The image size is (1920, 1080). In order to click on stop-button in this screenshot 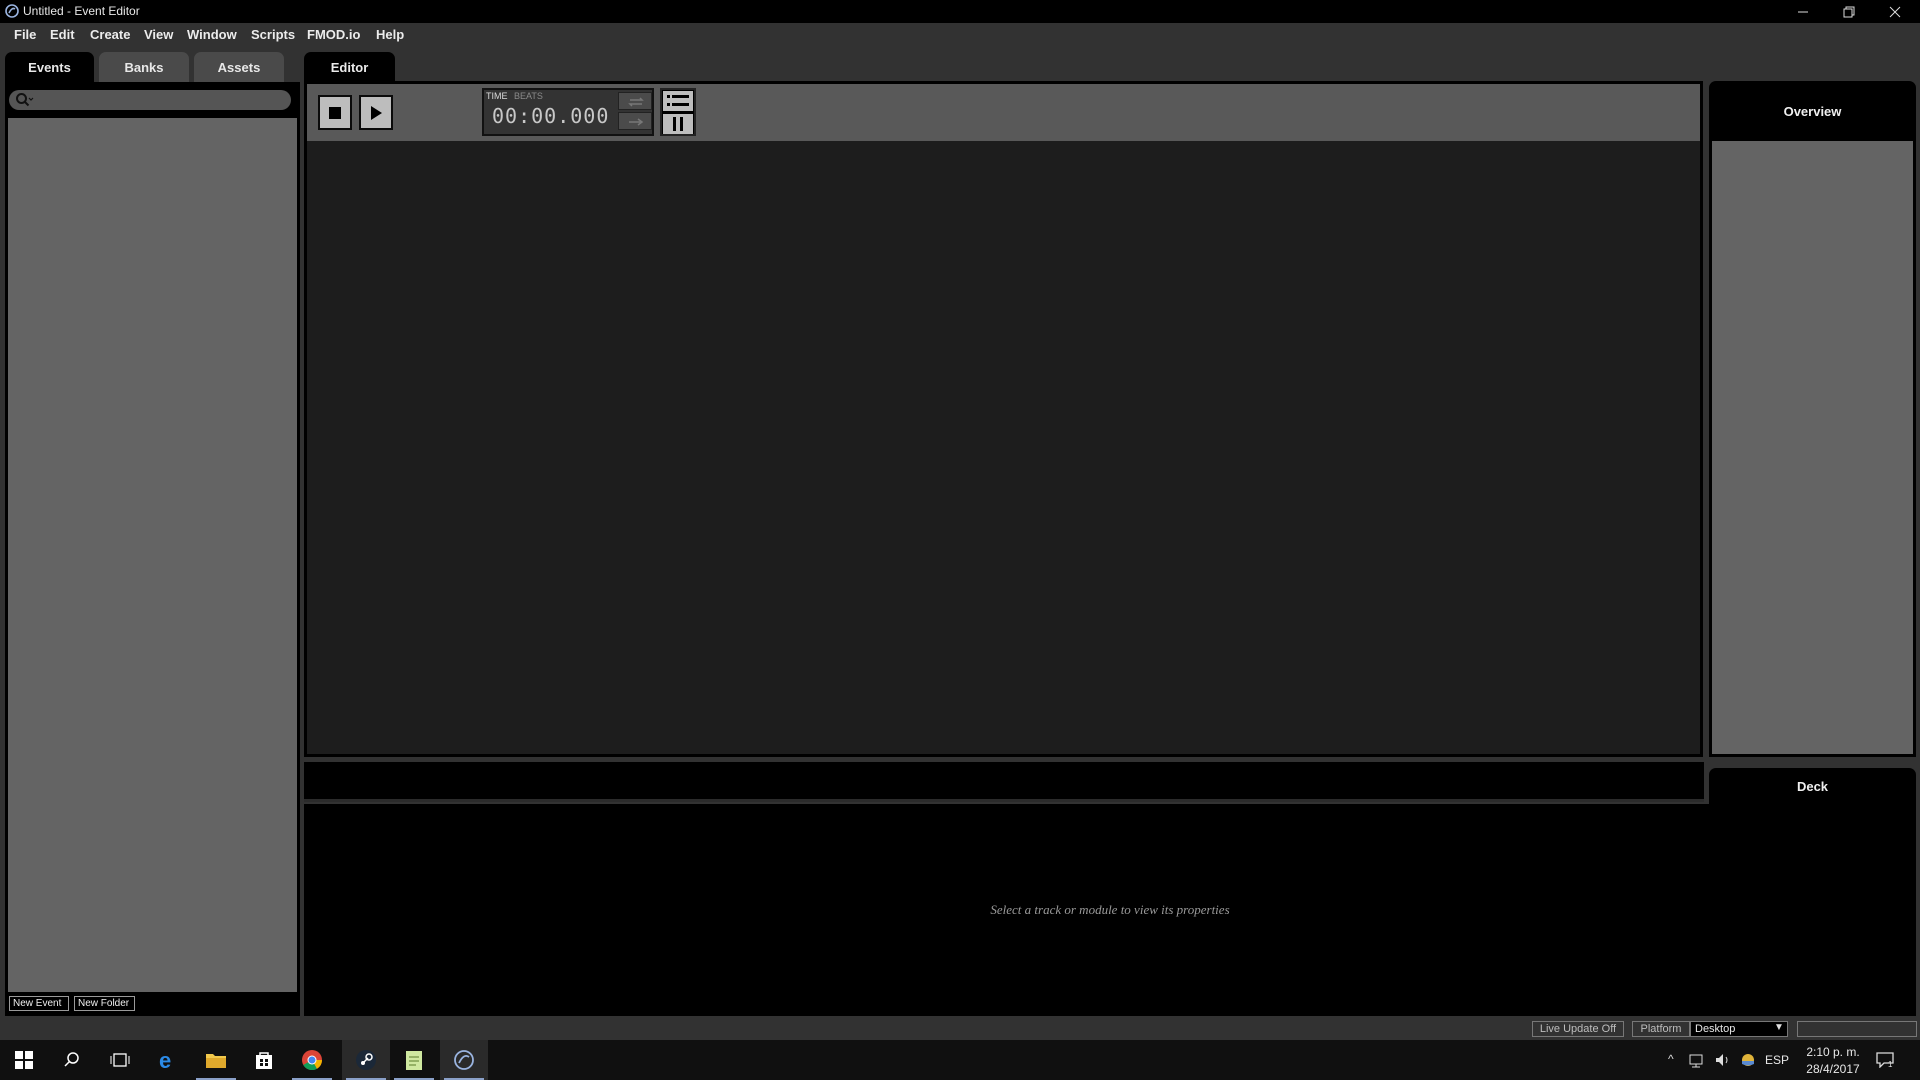, I will do `click(335, 112)`.